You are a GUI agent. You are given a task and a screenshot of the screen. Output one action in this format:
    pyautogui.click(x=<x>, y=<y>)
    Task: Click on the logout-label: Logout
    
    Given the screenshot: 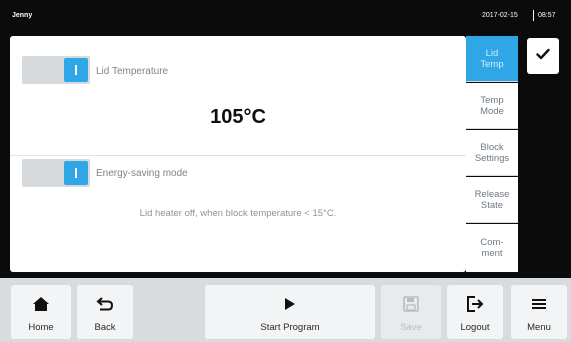 What is the action you would take?
    pyautogui.click(x=475, y=327)
    